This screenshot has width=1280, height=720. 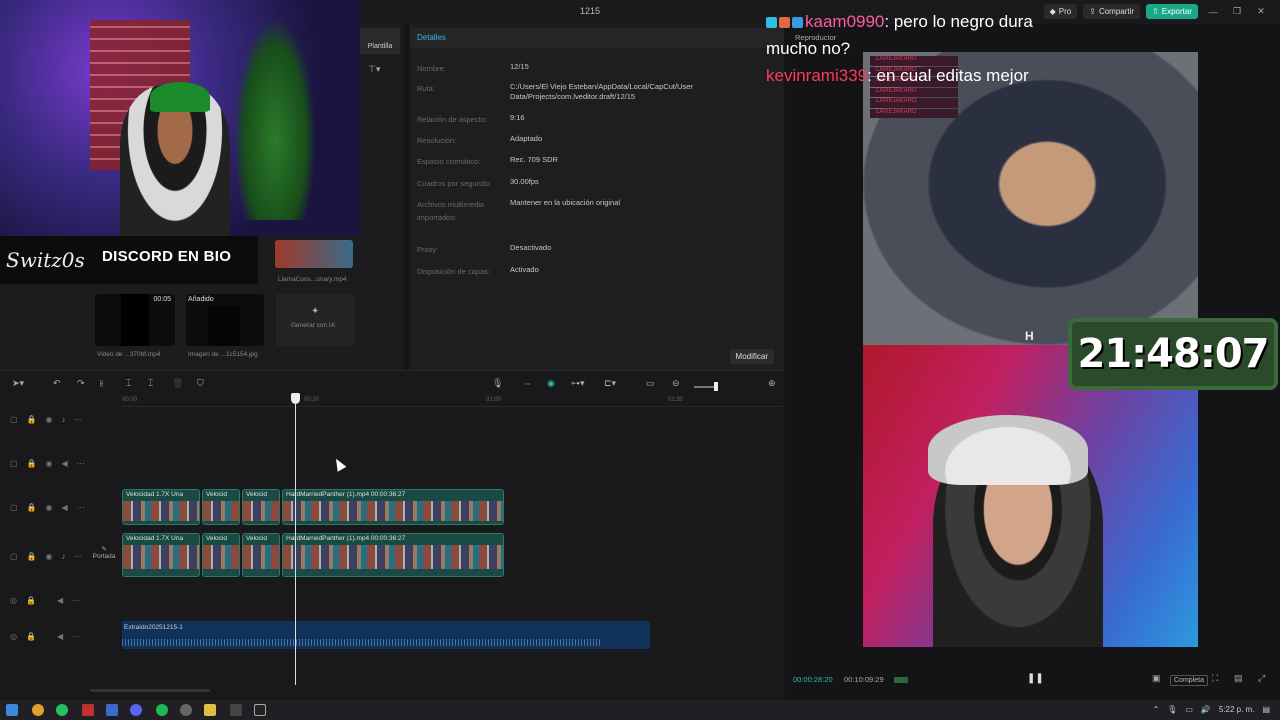 I want to click on timeline-scrollbar, so click(x=150, y=690).